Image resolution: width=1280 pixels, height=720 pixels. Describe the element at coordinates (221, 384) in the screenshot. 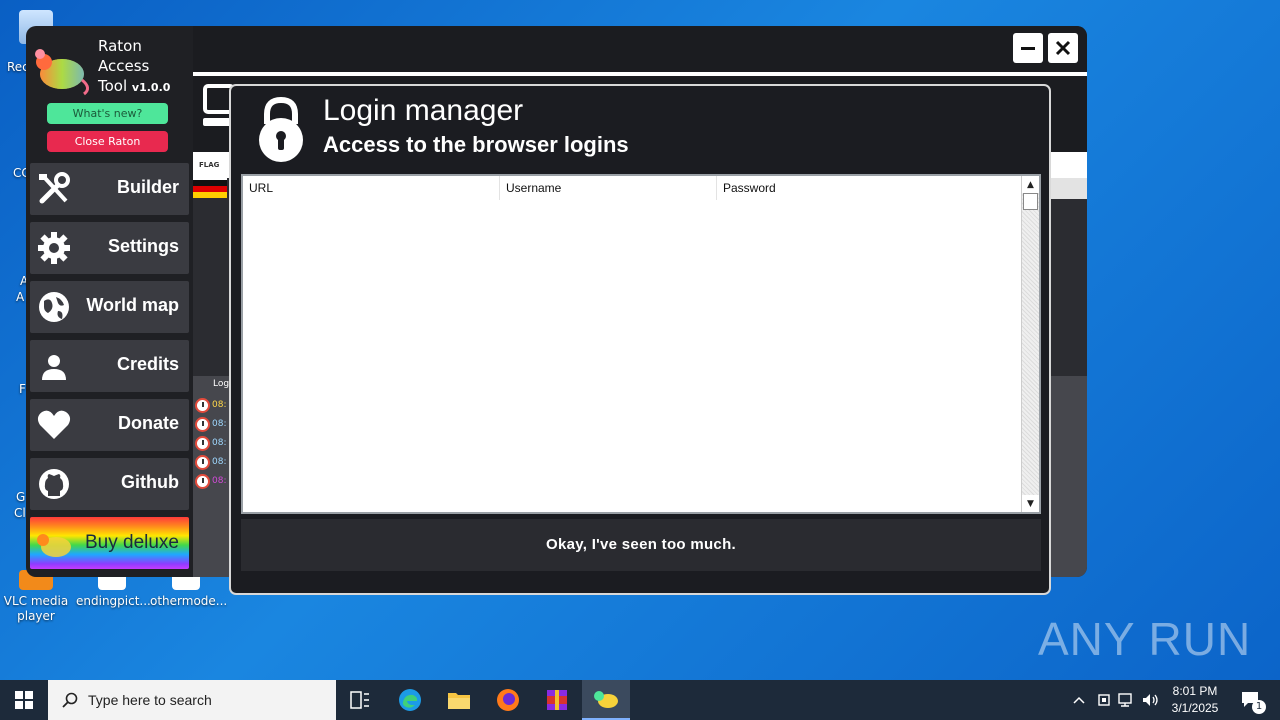

I see `log-header: Log` at that location.